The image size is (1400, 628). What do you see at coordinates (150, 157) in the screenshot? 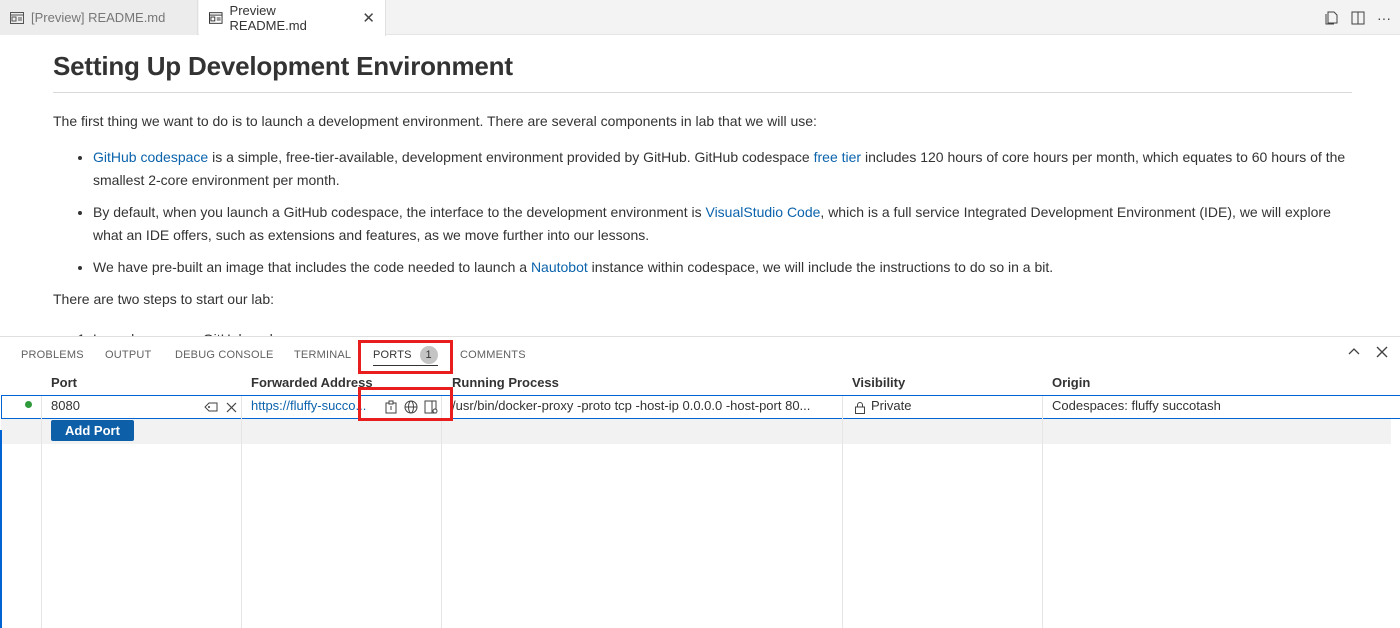
I see `github-codespace-link: GitHub codespace` at bounding box center [150, 157].